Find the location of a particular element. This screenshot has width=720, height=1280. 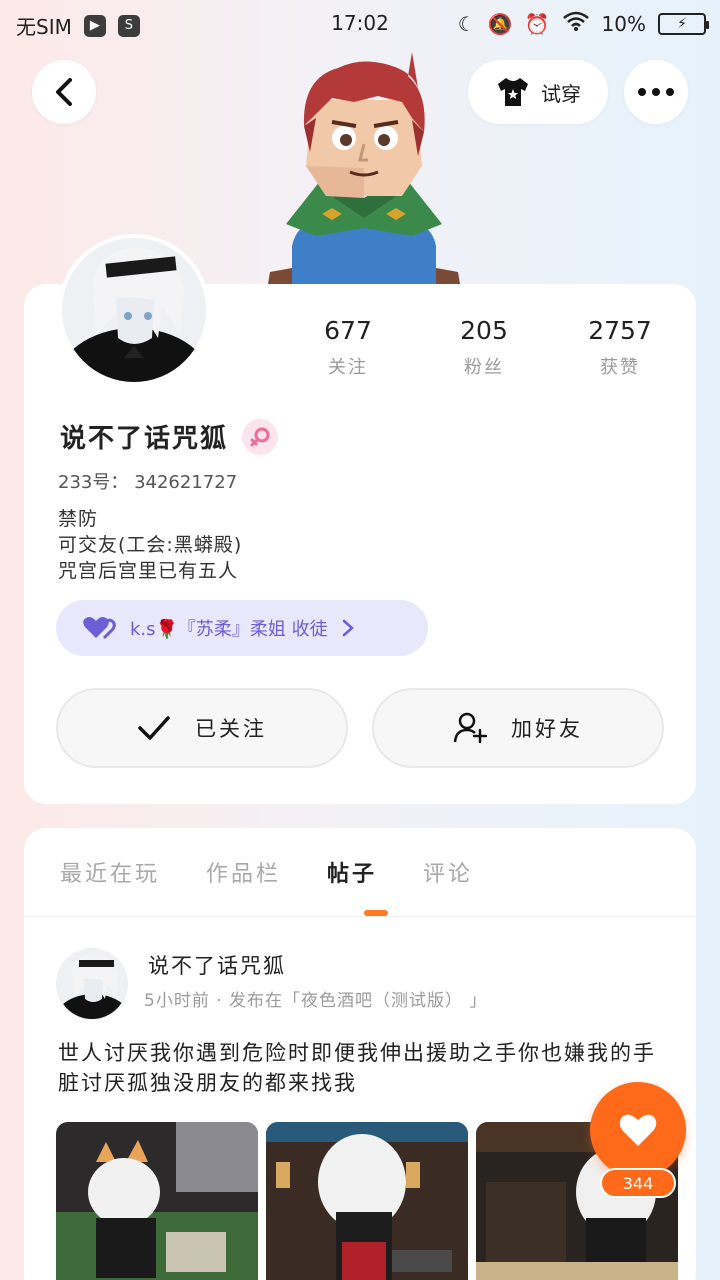

stat-likes: 2757 获赞 is located at coordinates (620, 347).